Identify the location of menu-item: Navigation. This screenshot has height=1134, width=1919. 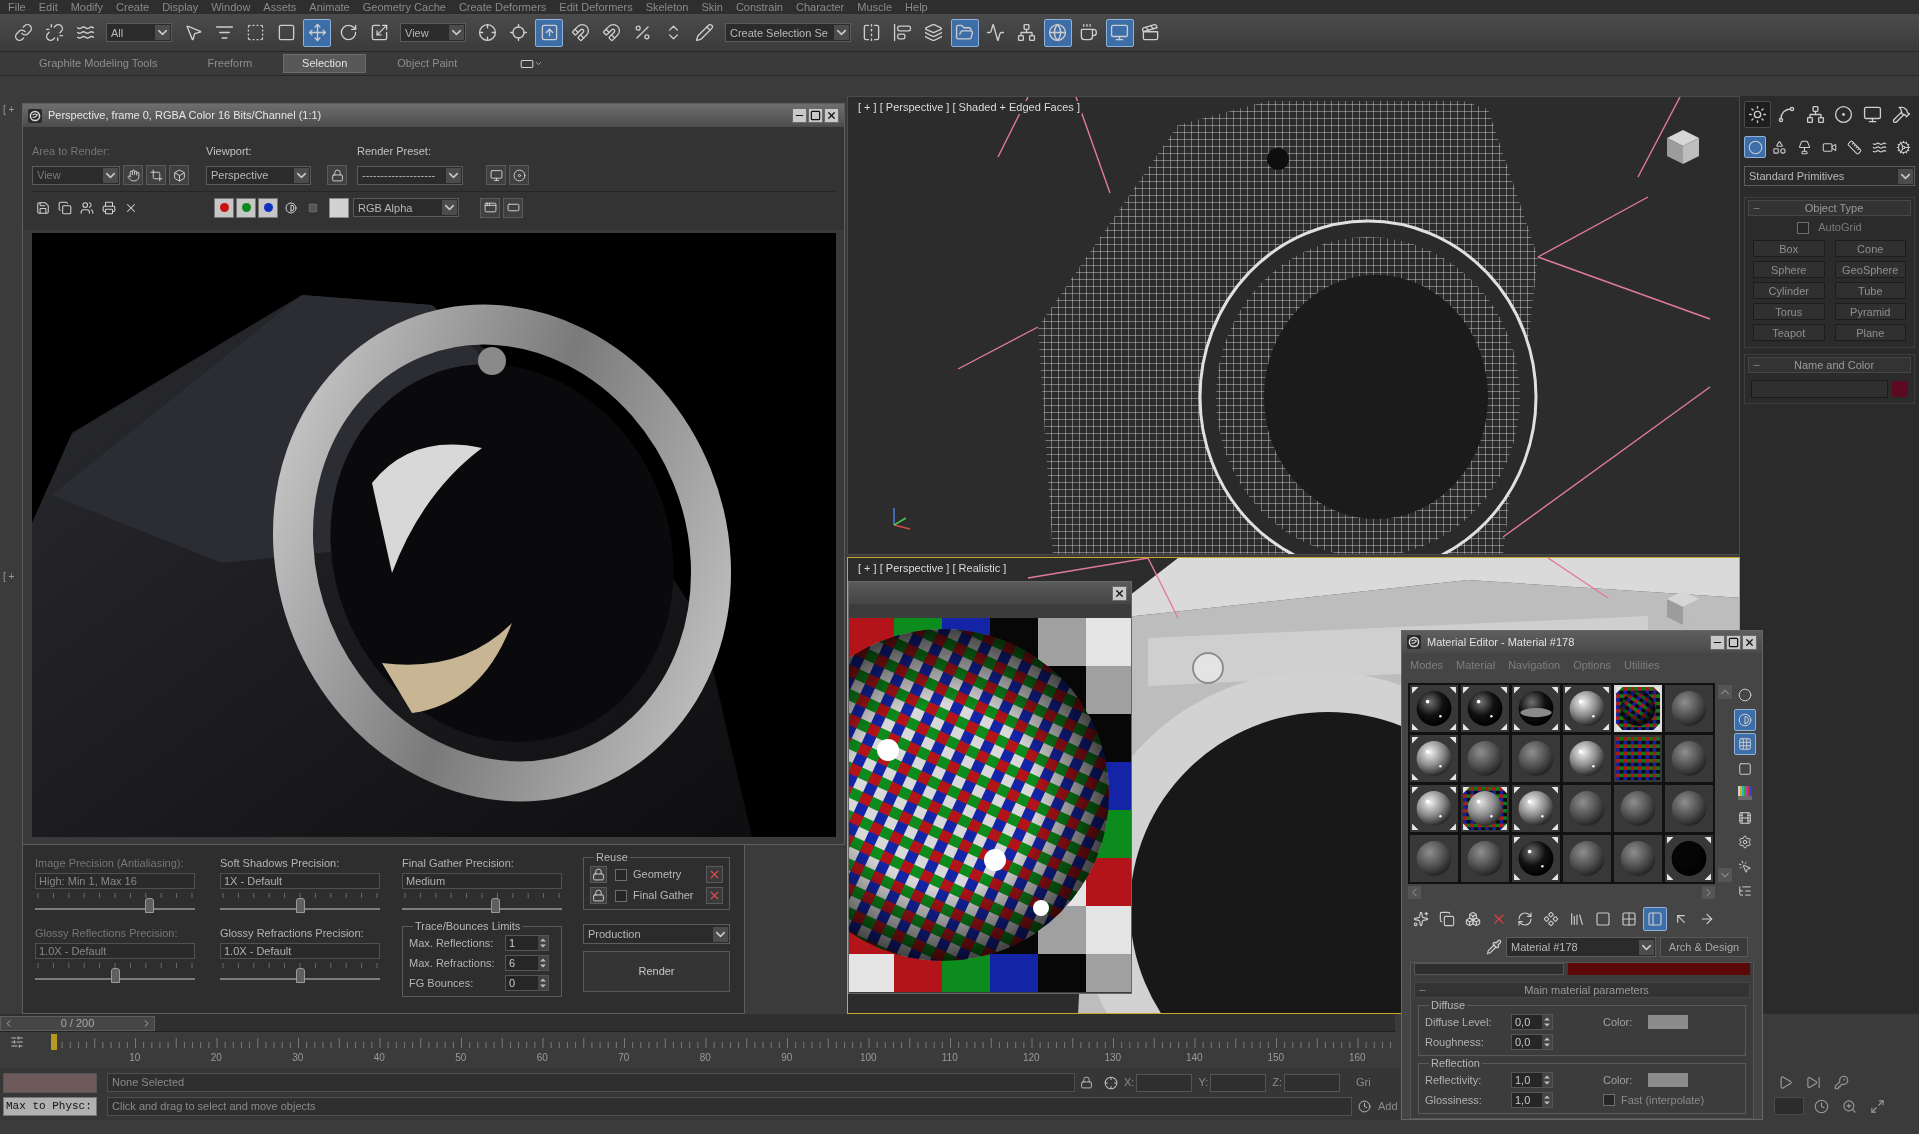
(1534, 665).